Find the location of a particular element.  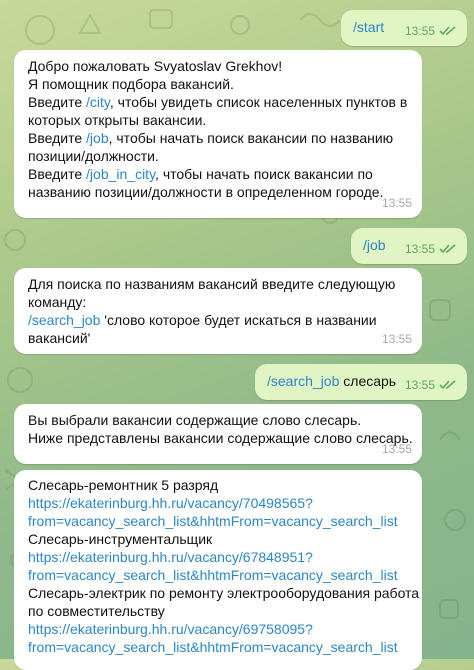

search-job-command-link: /search_job is located at coordinates (64, 320).